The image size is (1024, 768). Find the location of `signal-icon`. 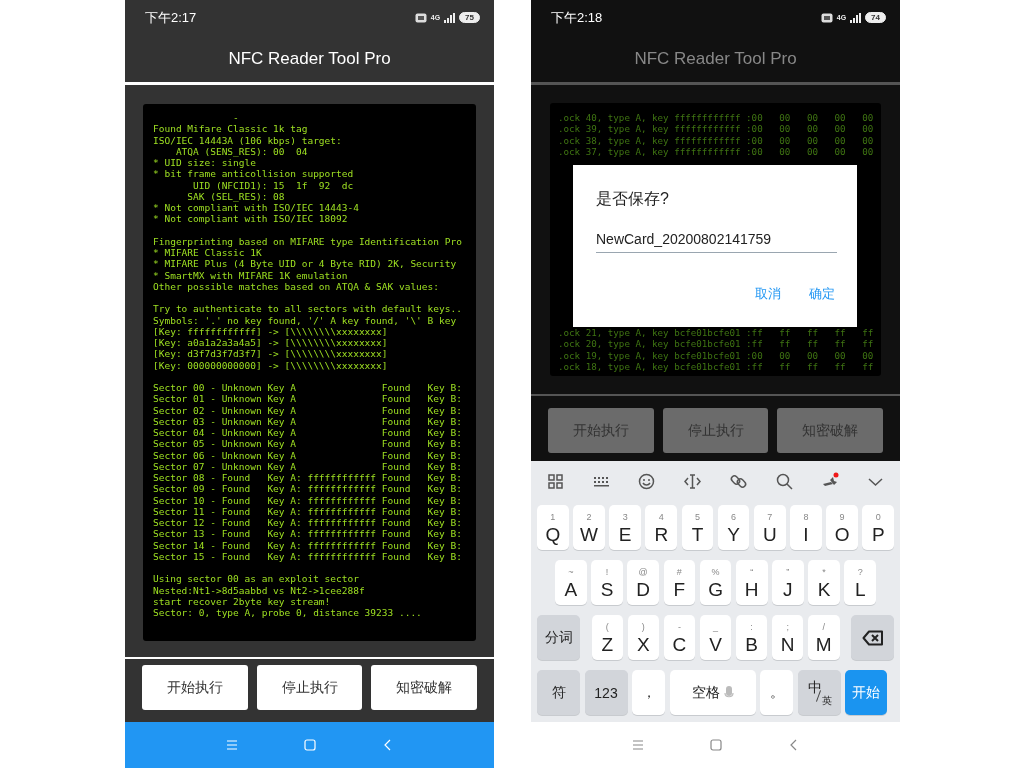

signal-icon is located at coordinates (856, 17).